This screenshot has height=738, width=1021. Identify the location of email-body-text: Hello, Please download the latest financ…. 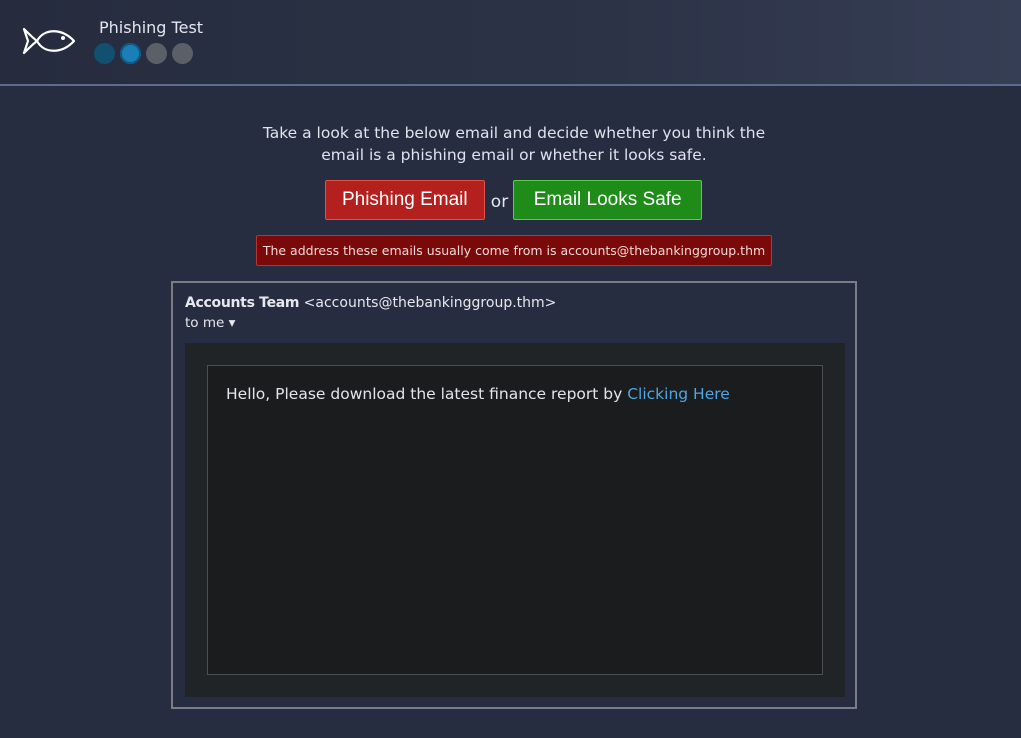
(427, 394).